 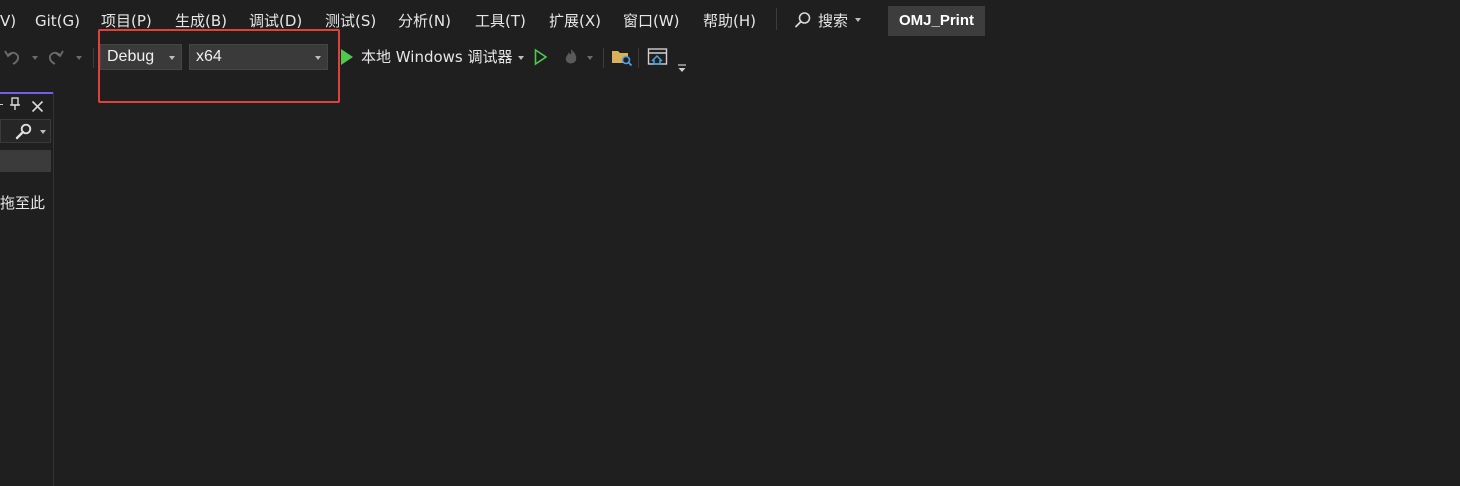 I want to click on panel-header-row, so click(x=25, y=161).